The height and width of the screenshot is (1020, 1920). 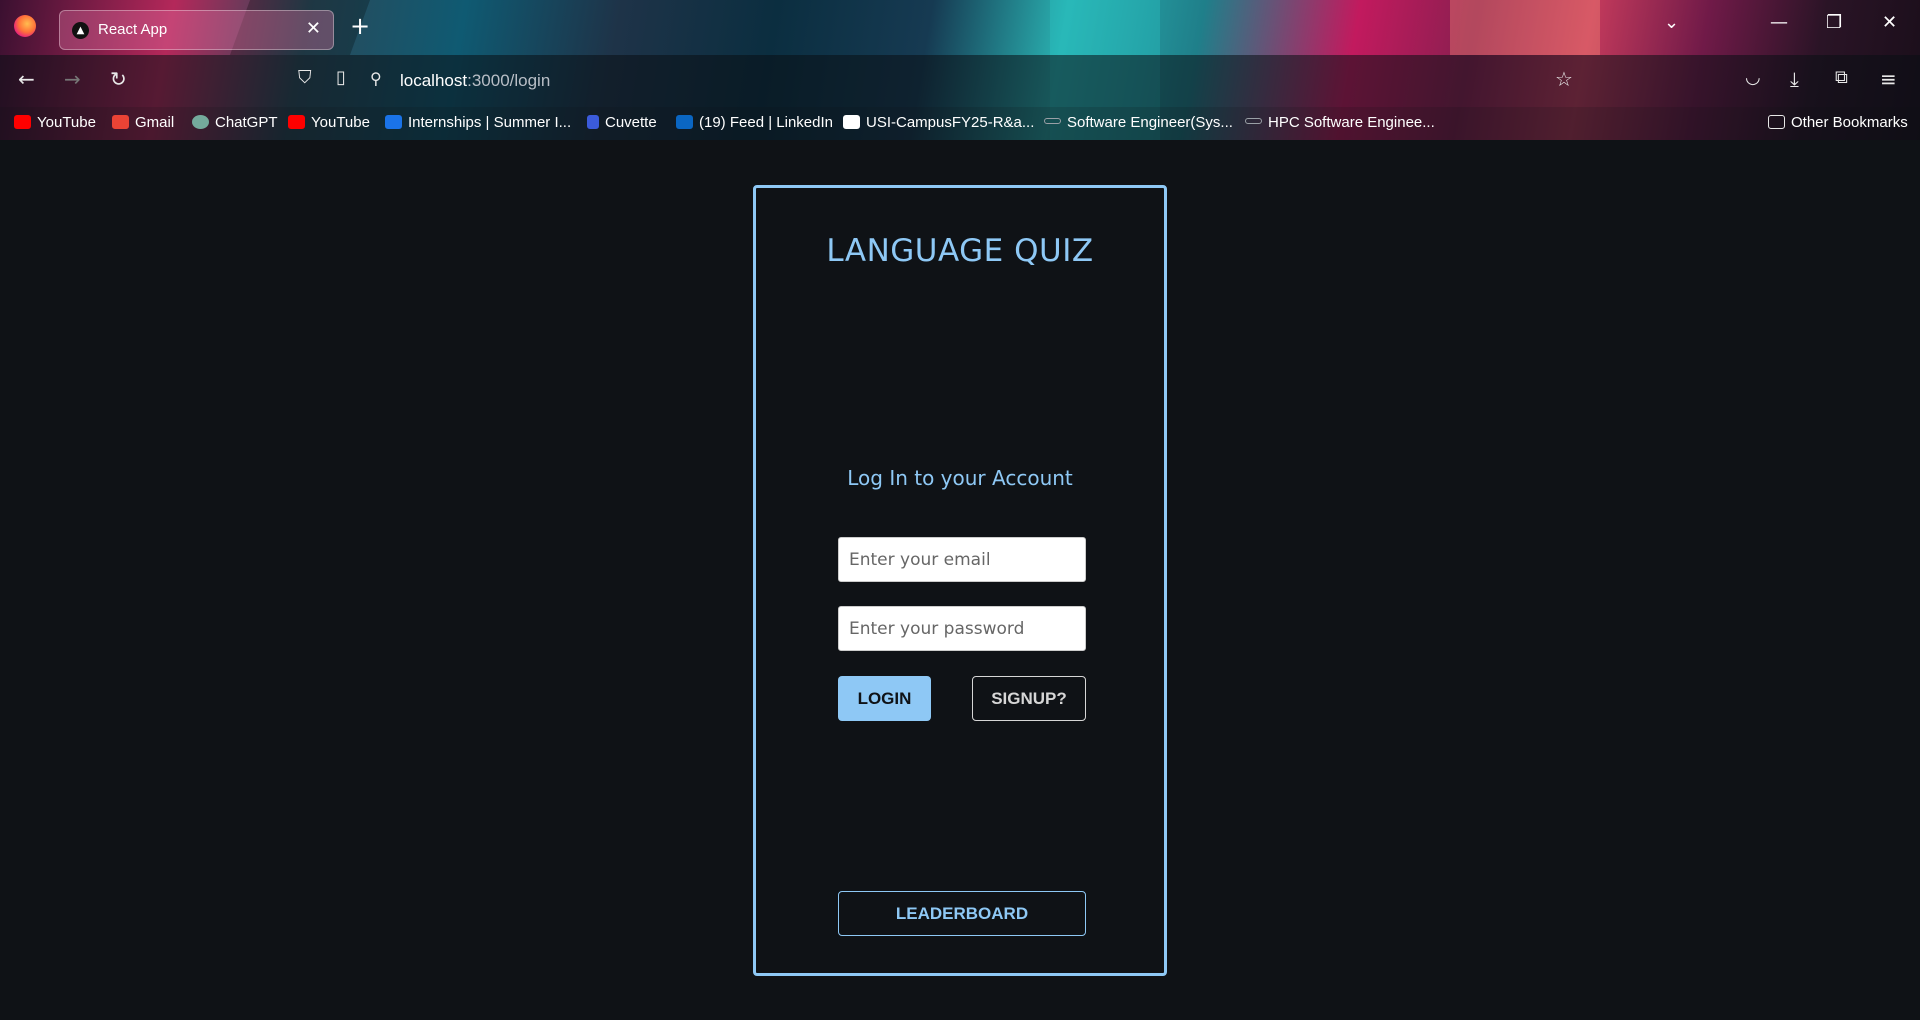 I want to click on bookmark-label: Gmail, so click(x=155, y=122).